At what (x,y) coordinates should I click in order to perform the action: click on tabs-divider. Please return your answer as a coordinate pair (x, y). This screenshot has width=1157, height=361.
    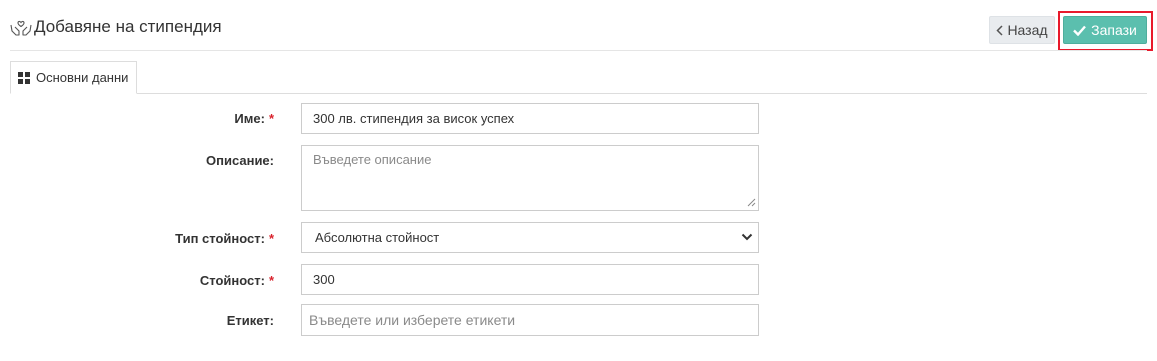
    Looking at the image, I should click on (578, 93).